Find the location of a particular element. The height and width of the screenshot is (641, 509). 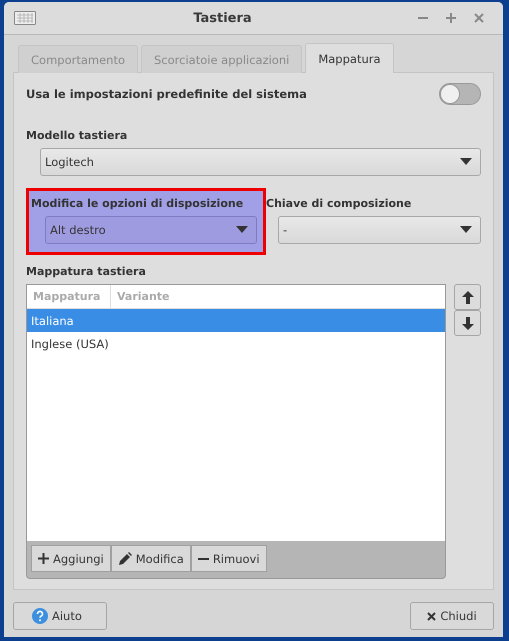

remove-button: Rimuovi is located at coordinates (228, 558).